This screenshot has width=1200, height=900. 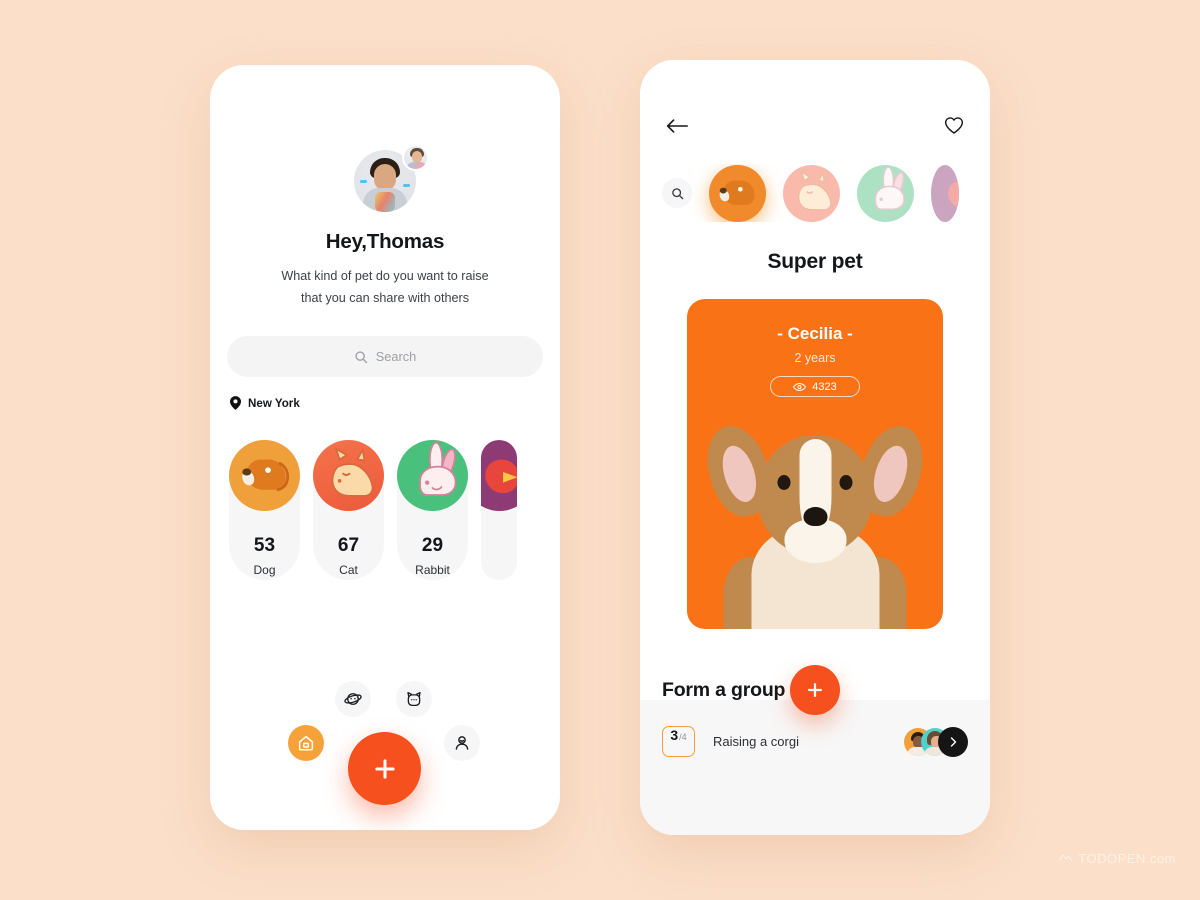 What do you see at coordinates (274, 403) in the screenshot?
I see `location-label: New York` at bounding box center [274, 403].